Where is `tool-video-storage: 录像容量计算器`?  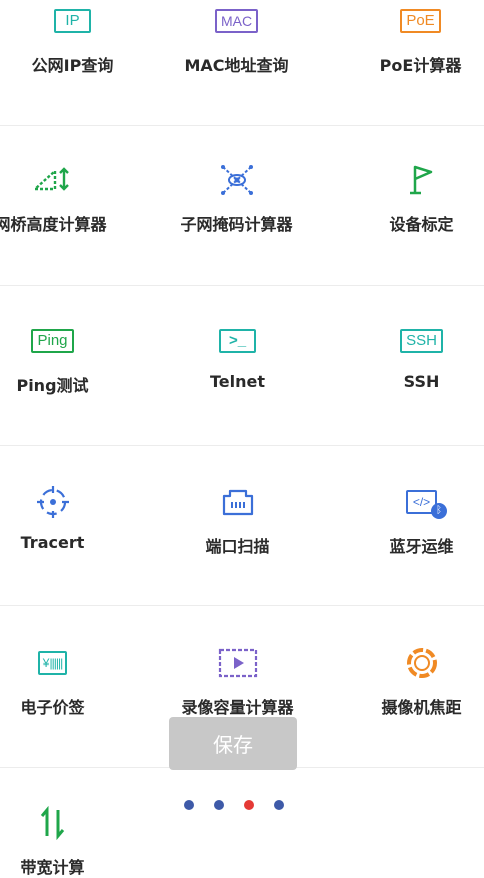
tool-video-storage: 录像容量计算器 is located at coordinates (237, 682).